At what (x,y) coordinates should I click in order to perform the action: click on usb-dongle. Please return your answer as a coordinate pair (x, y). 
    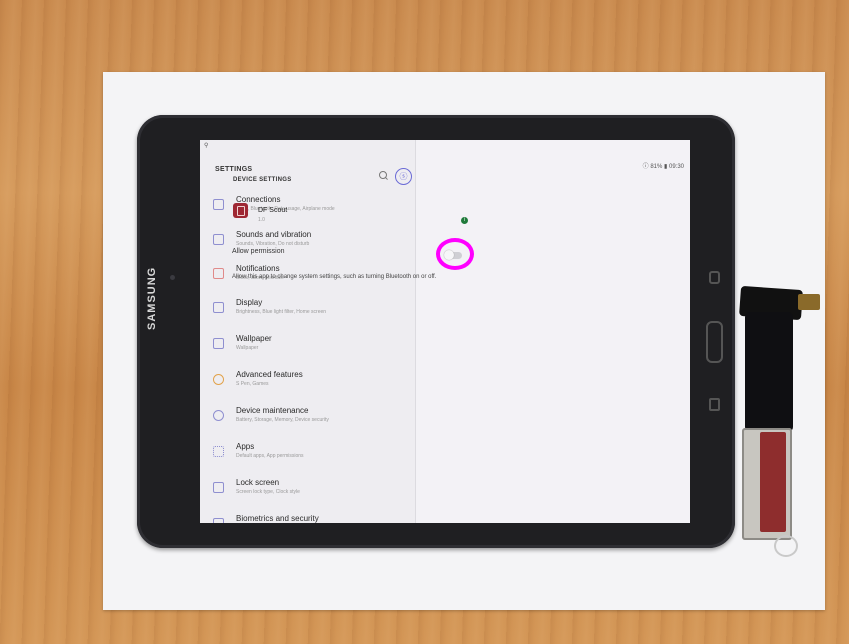
    Looking at the image, I should click on (769, 372).